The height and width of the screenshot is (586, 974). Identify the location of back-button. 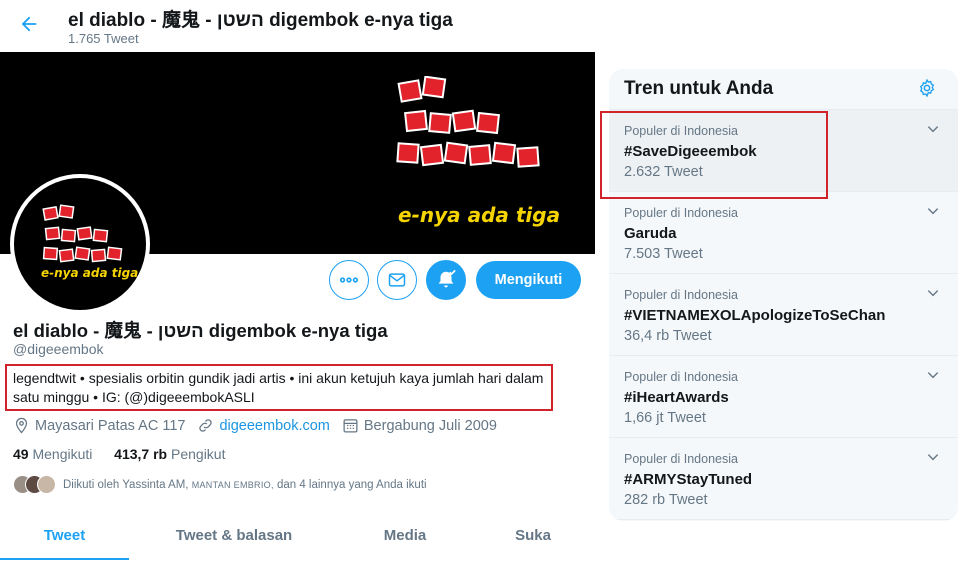
(29, 24).